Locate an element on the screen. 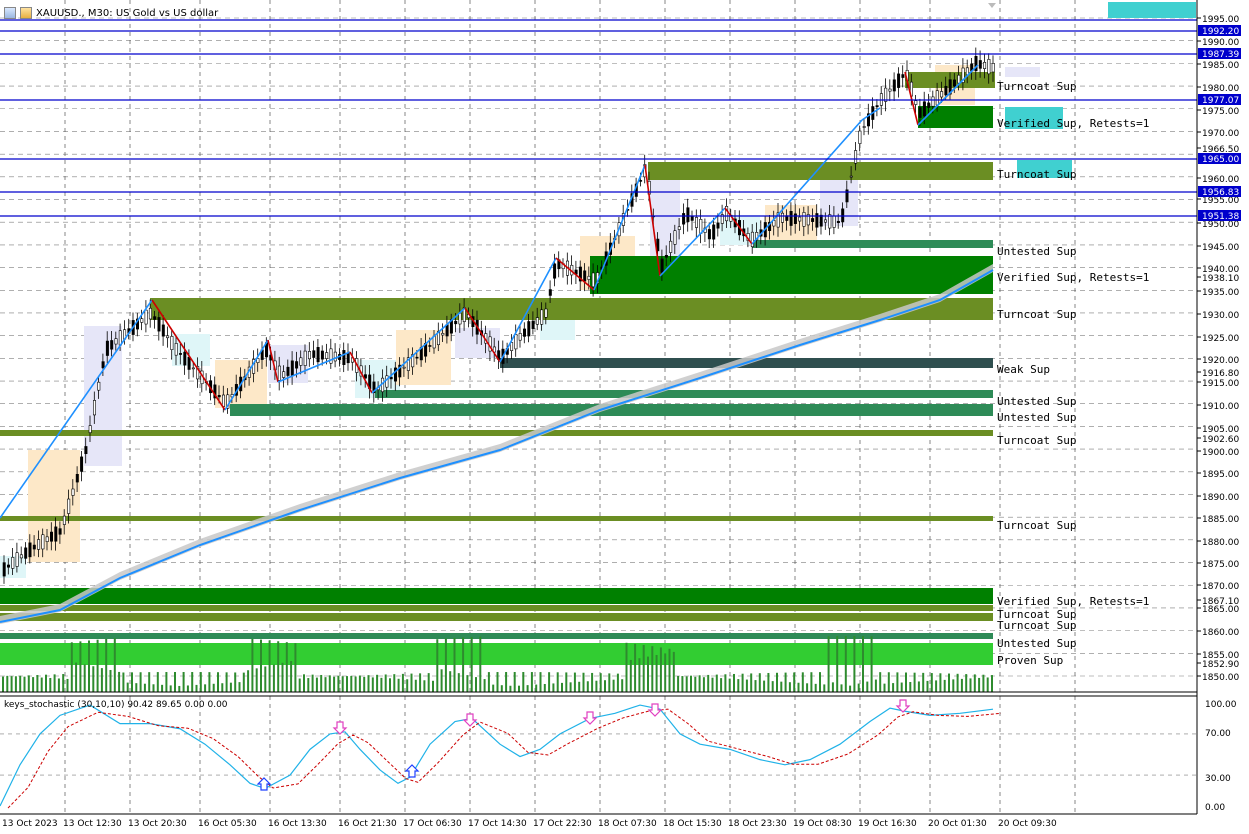  time-label: 13 Oct 2023 is located at coordinates (30, 824).